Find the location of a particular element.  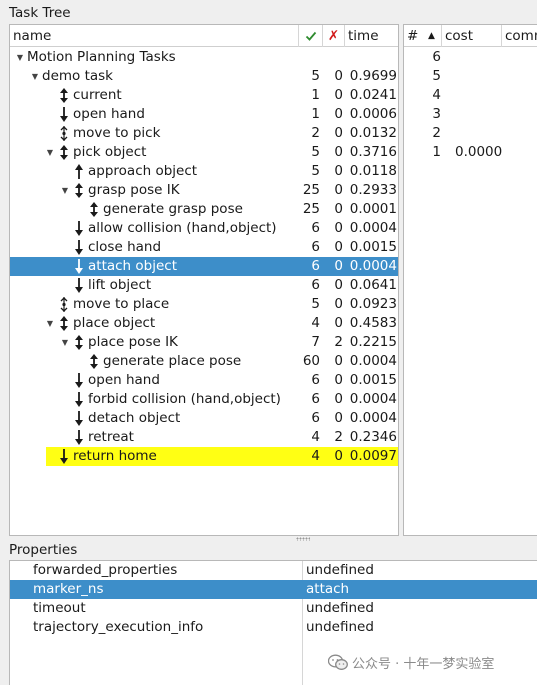

succeeded-count: 5 is located at coordinates (315, 152).